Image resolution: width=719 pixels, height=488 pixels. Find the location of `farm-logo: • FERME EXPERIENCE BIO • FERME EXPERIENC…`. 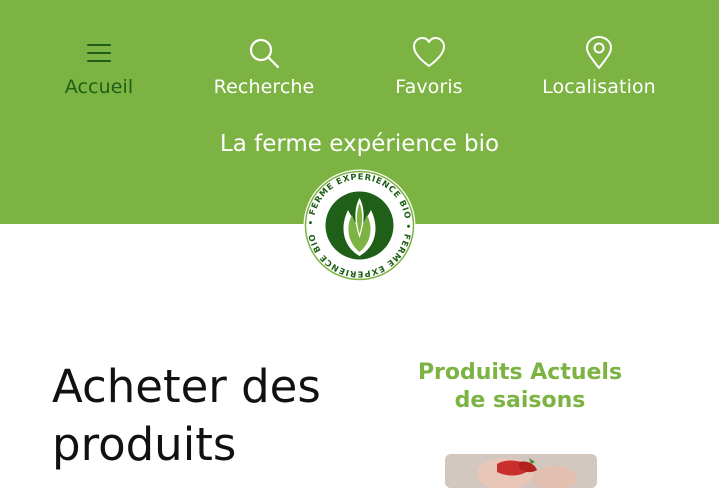

farm-logo: • FERME EXPERIENCE BIO • FERME EXPERIENC… is located at coordinates (359, 225).